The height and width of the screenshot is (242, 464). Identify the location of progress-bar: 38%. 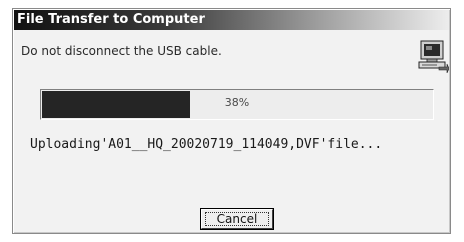
(237, 104).